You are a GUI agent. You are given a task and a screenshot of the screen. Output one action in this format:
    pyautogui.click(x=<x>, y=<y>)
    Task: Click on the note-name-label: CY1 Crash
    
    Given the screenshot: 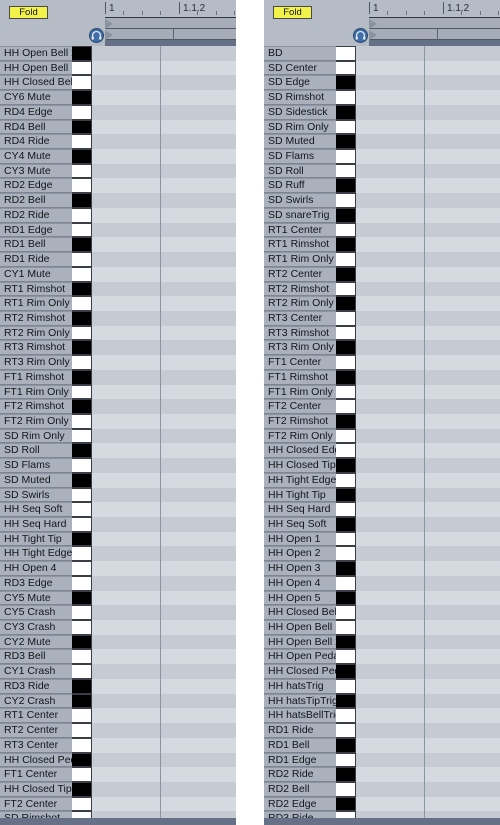 What is the action you would take?
    pyautogui.click(x=36, y=671)
    